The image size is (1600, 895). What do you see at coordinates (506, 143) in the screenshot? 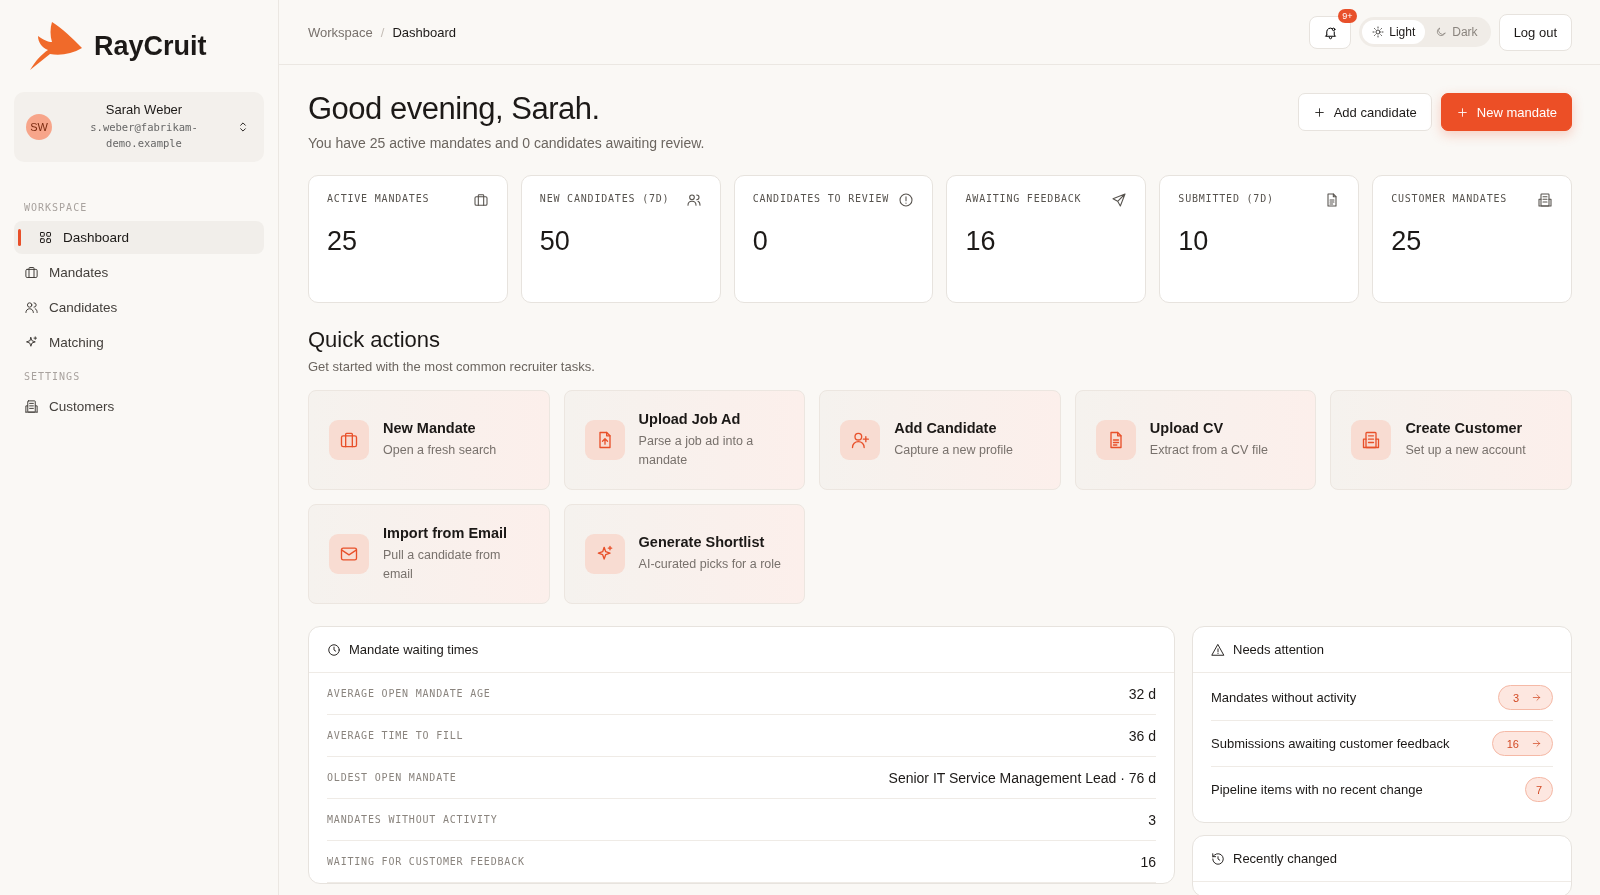
I see `greeting-subtitle: You have 25 active mandates and 0 candidates awaiting review.` at bounding box center [506, 143].